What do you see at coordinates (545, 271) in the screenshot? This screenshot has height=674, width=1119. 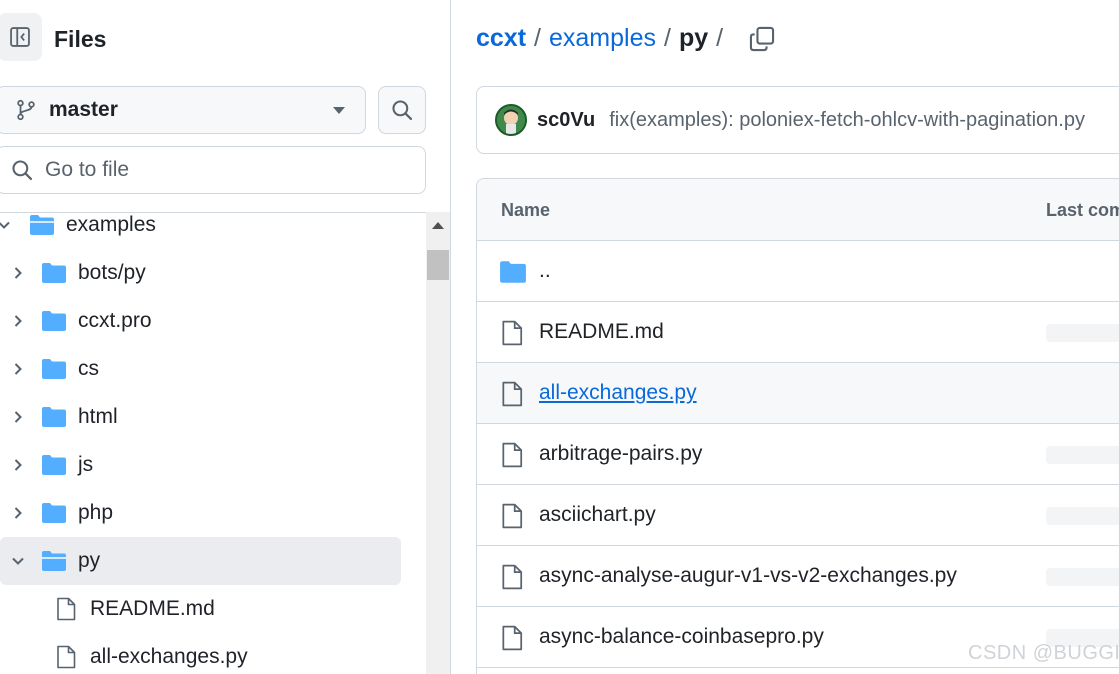 I see `file-name: ..` at bounding box center [545, 271].